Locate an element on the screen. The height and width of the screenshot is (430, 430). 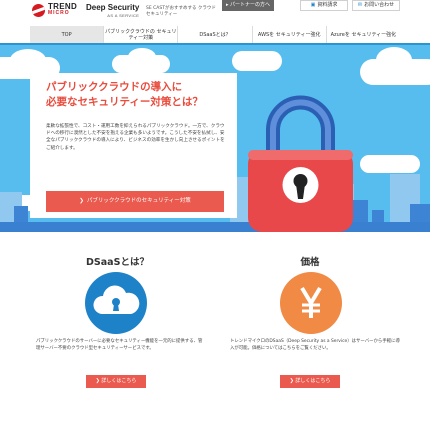
contact-button: ✉ お問い合わせ is located at coordinates (376, 5).